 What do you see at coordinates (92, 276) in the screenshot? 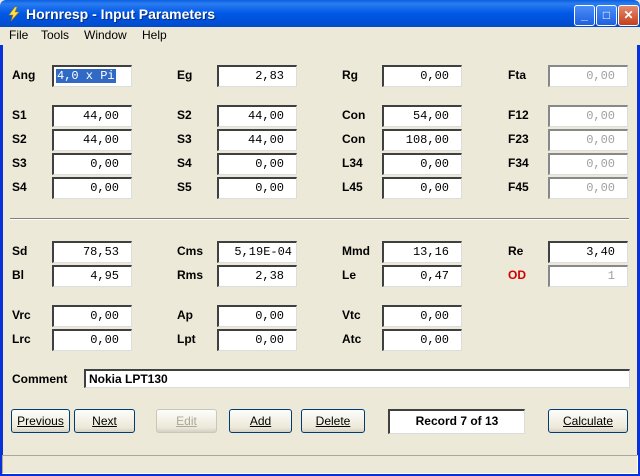
I see `field-bl: 4,95` at bounding box center [92, 276].